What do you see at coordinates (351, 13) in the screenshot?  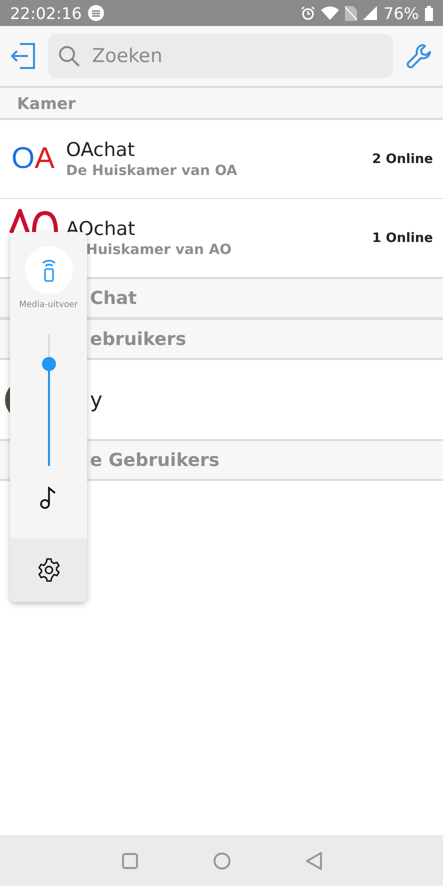 I see `no-sim-icon` at bounding box center [351, 13].